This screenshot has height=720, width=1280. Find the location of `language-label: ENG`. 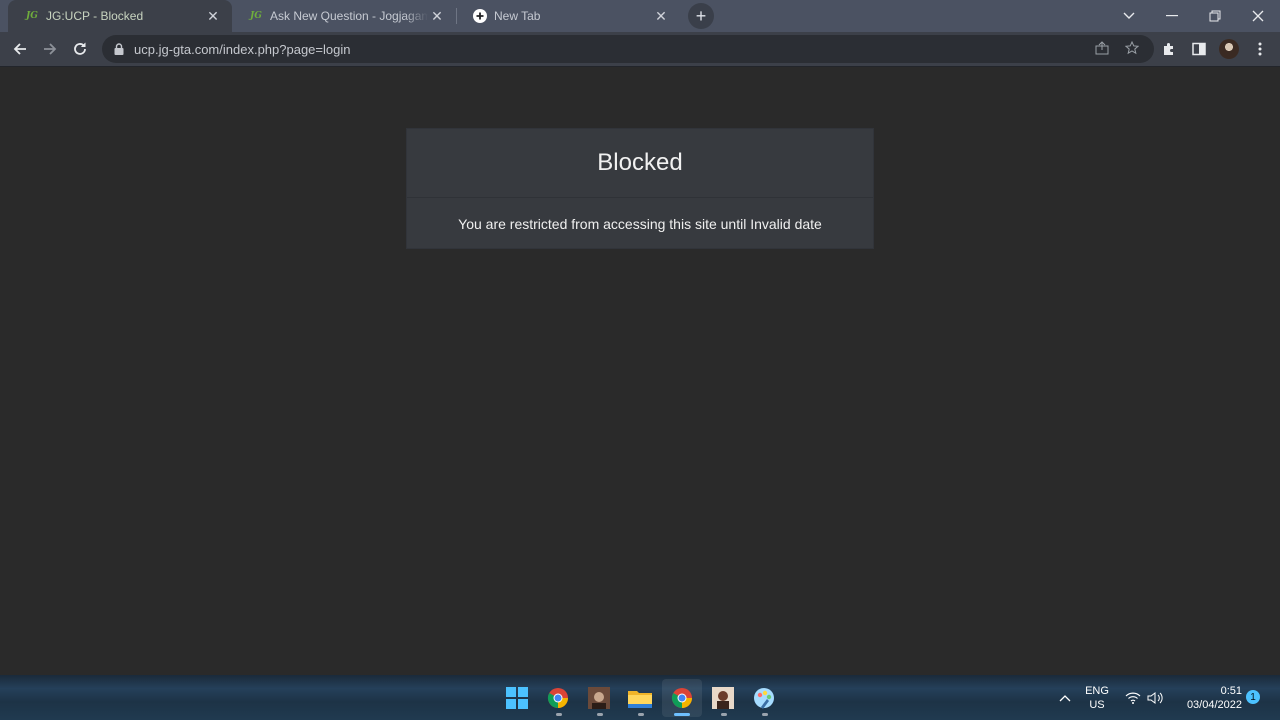

language-label: ENG is located at coordinates (1097, 691).